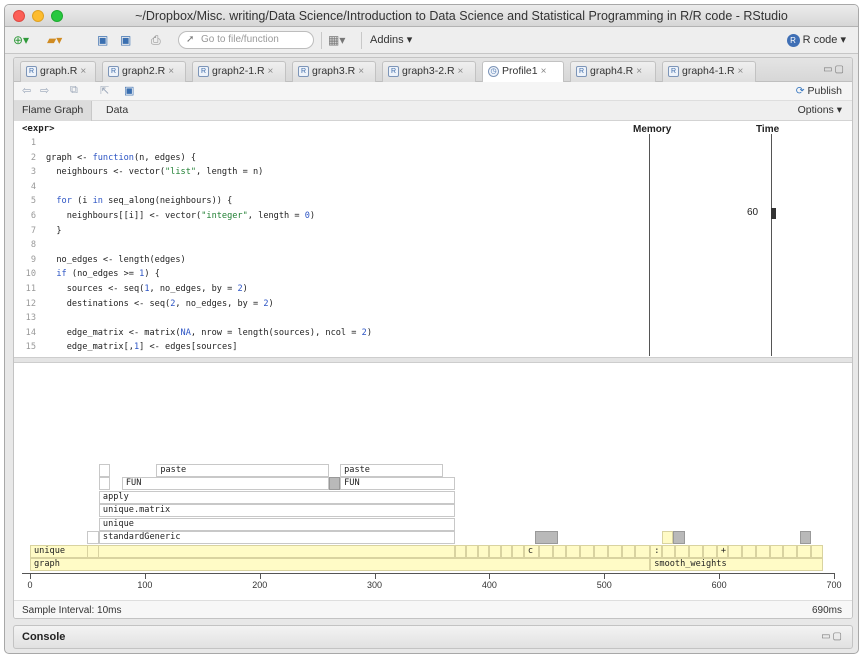 The height and width of the screenshot is (658, 863). What do you see at coordinates (336, 40) in the screenshot?
I see `grid-layout-icon: ▦▾` at bounding box center [336, 40].